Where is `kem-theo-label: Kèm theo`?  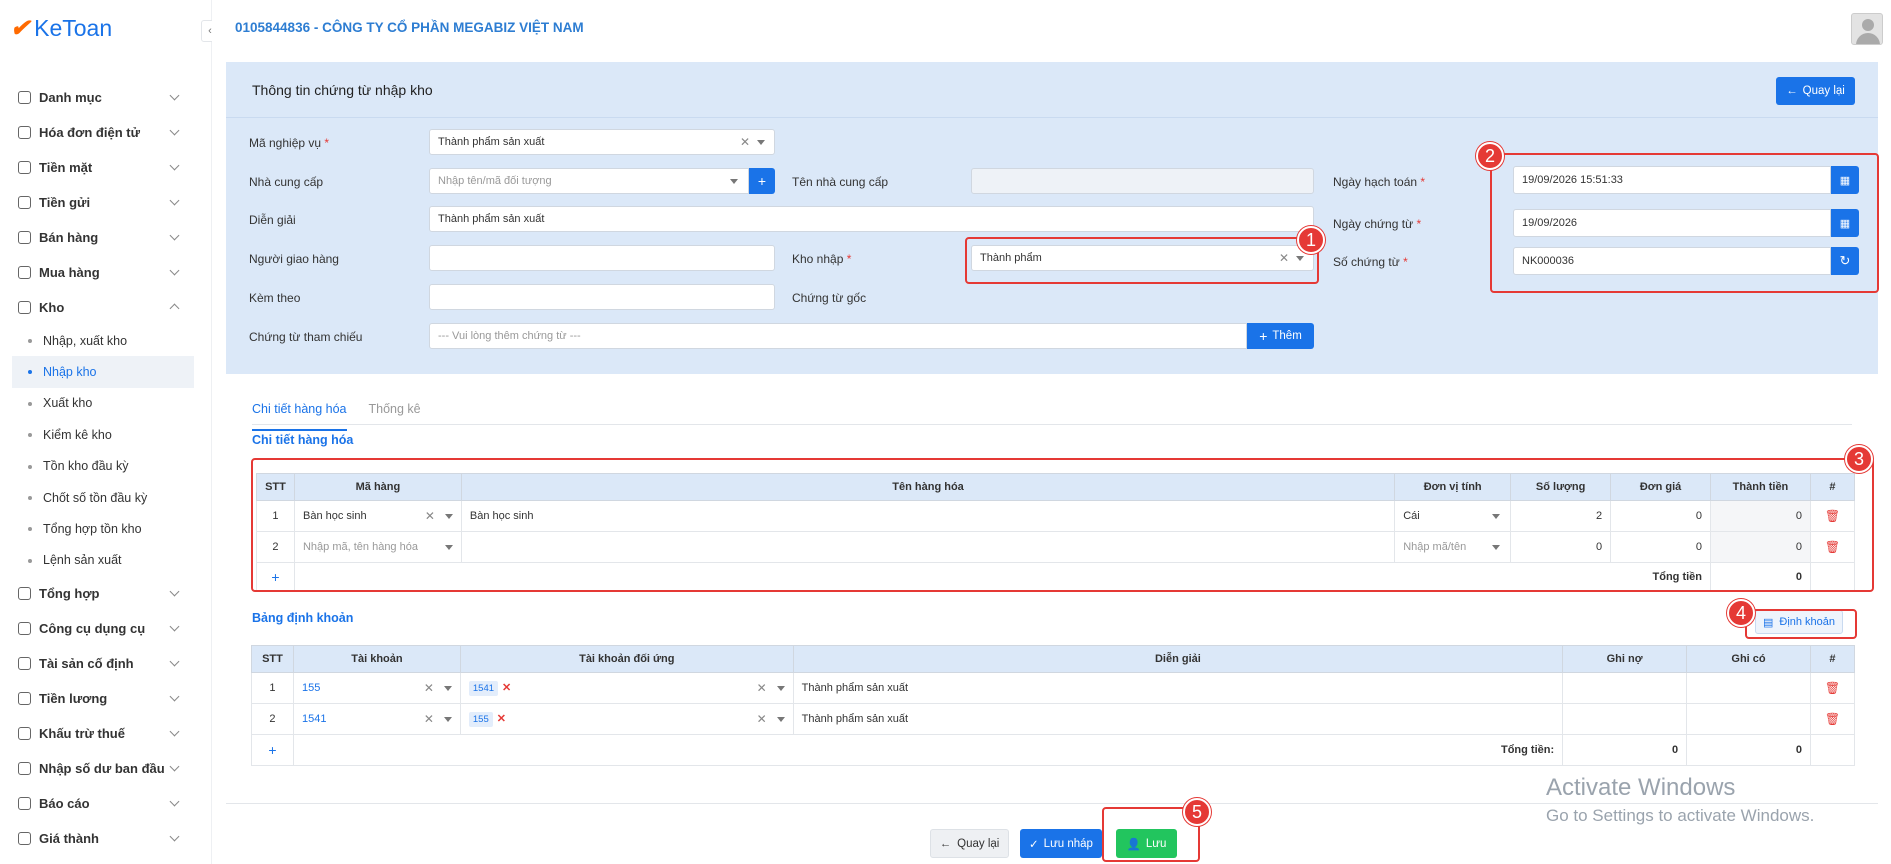
kem-theo-label: Kèm theo is located at coordinates (275, 298).